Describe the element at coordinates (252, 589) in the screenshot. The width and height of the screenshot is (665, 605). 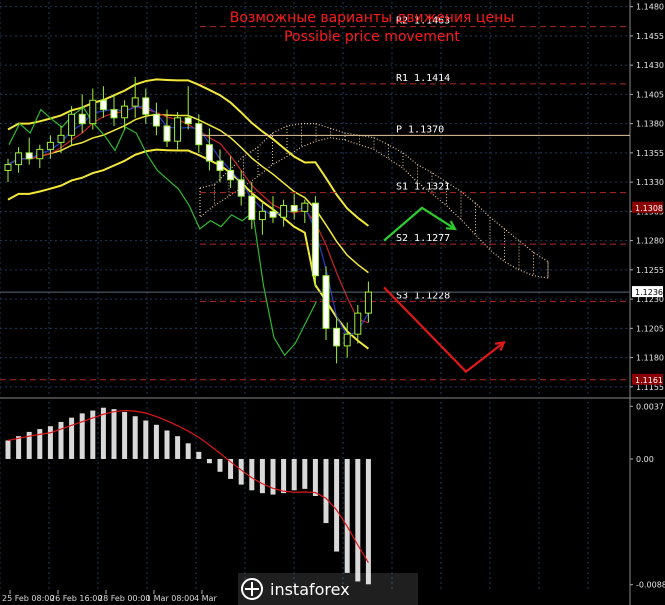
I see `logo-icon` at that location.